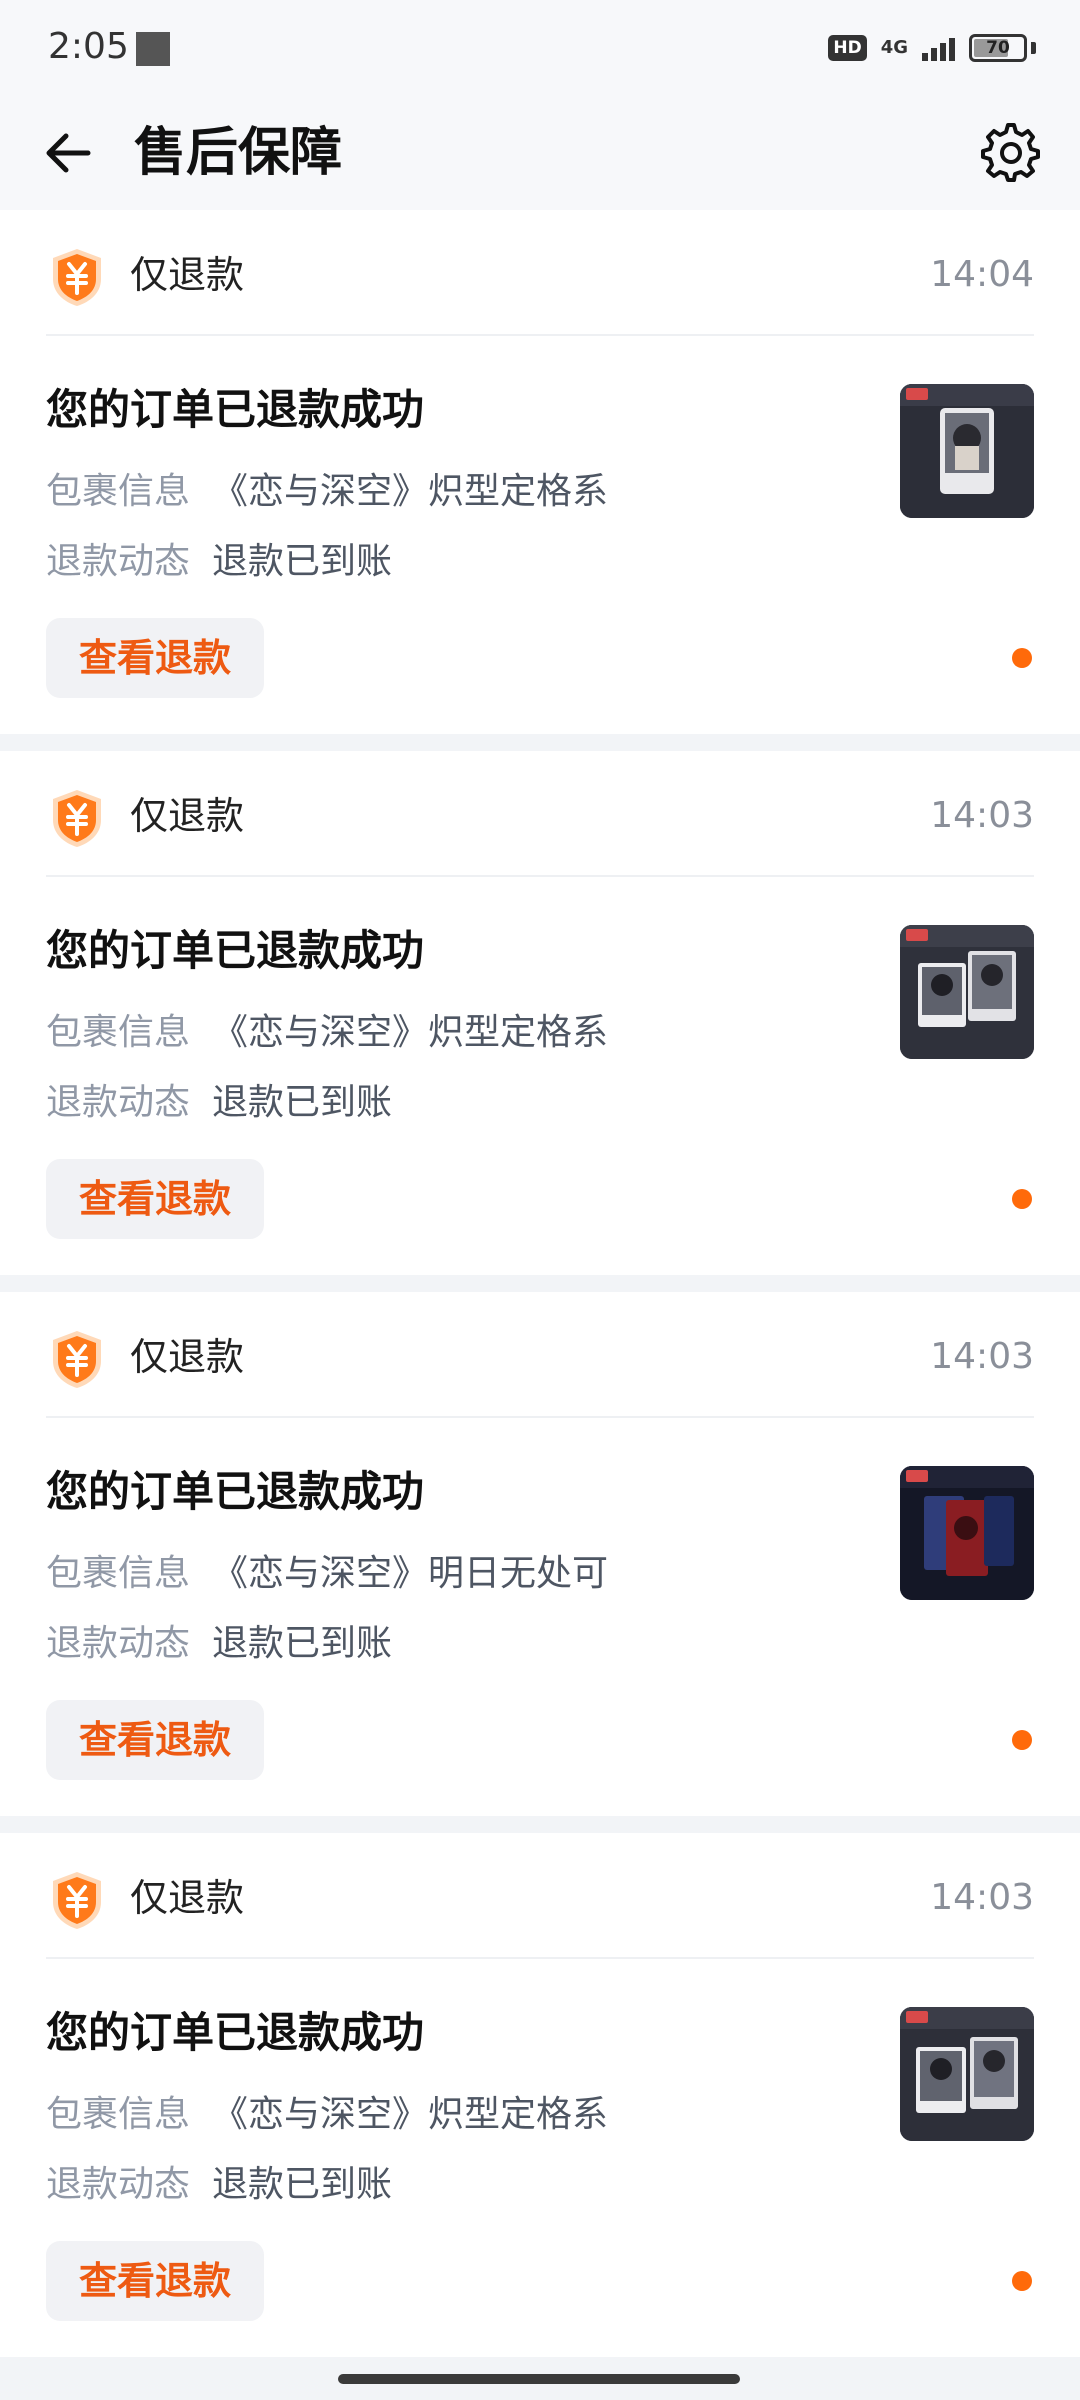  I want to click on network-label: 4G, so click(894, 47).